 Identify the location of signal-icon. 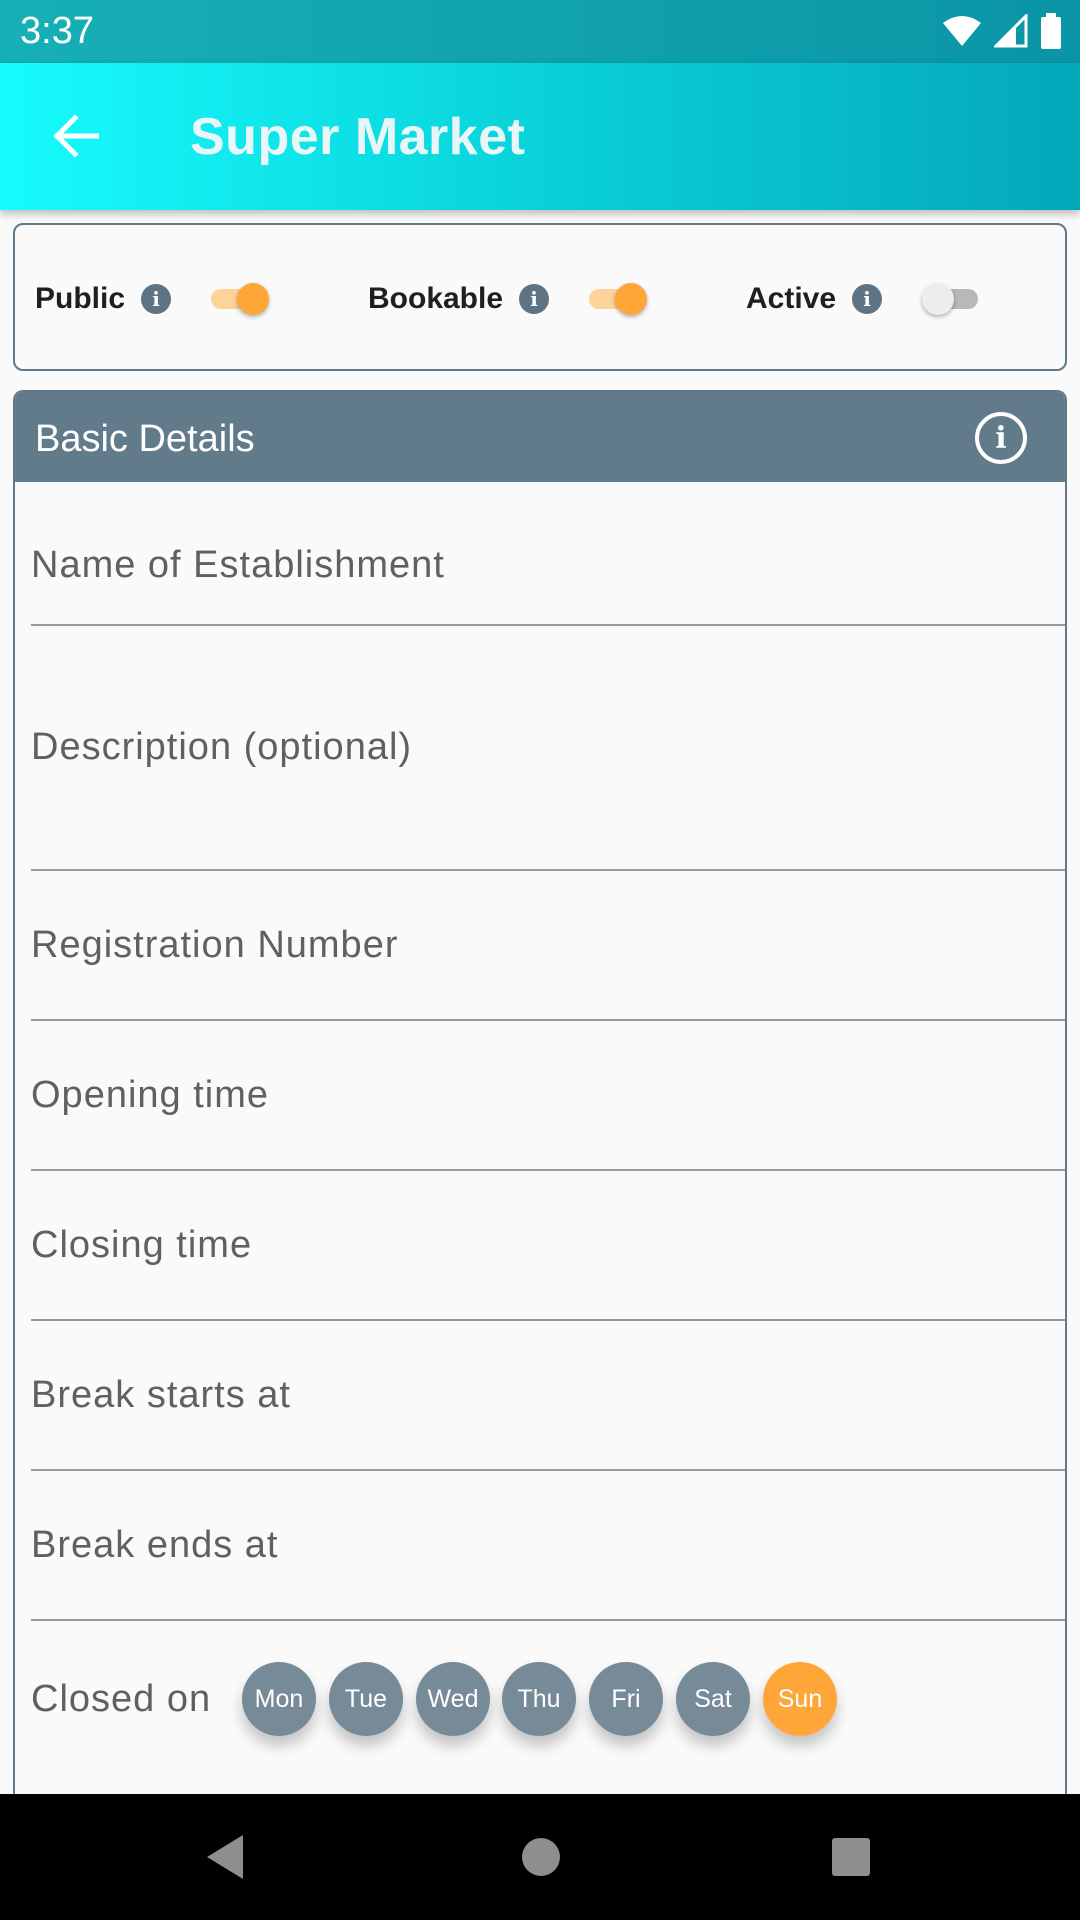
(1011, 31).